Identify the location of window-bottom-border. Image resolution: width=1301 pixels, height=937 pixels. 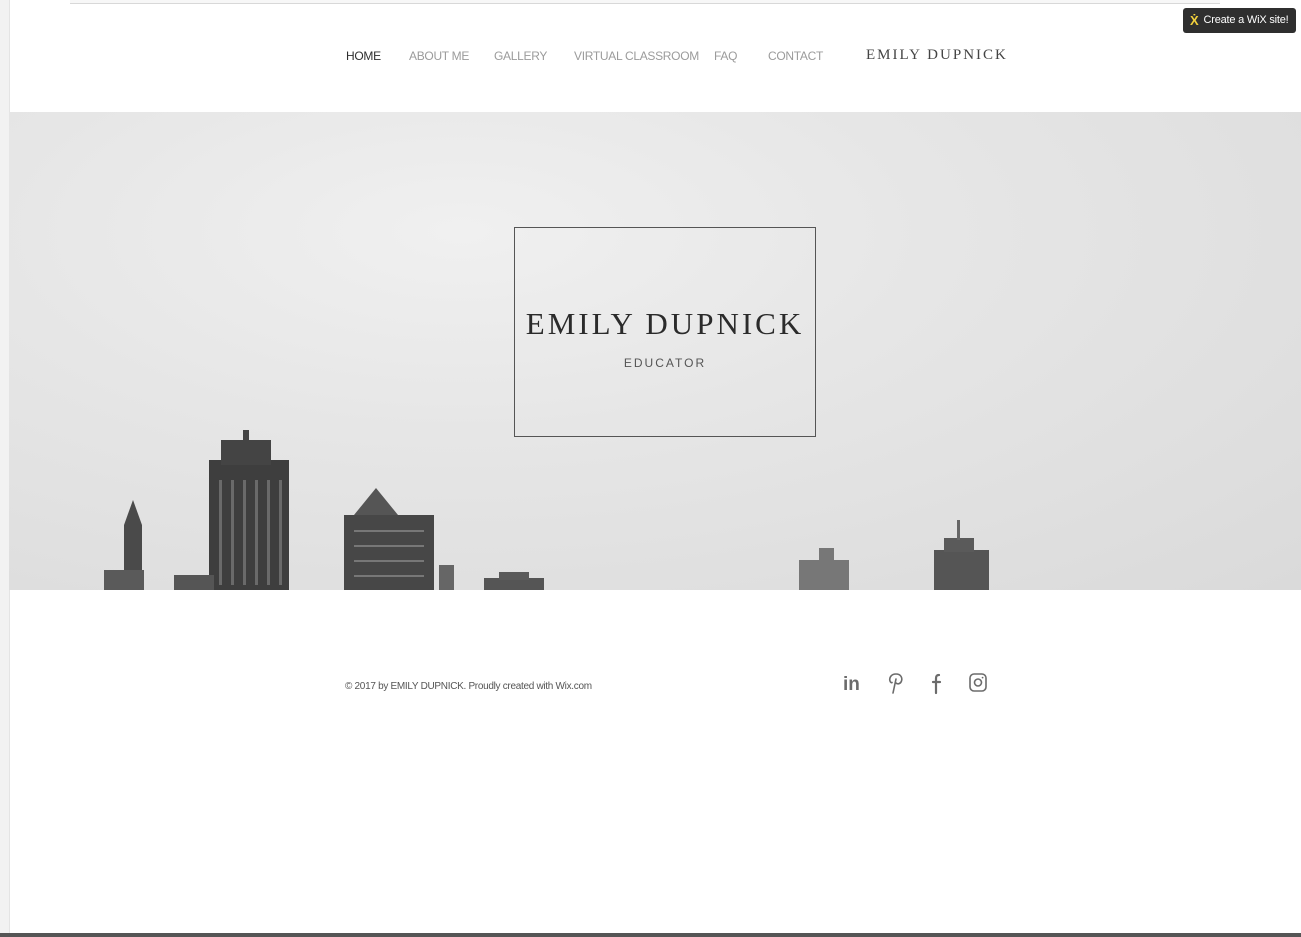
(650, 935).